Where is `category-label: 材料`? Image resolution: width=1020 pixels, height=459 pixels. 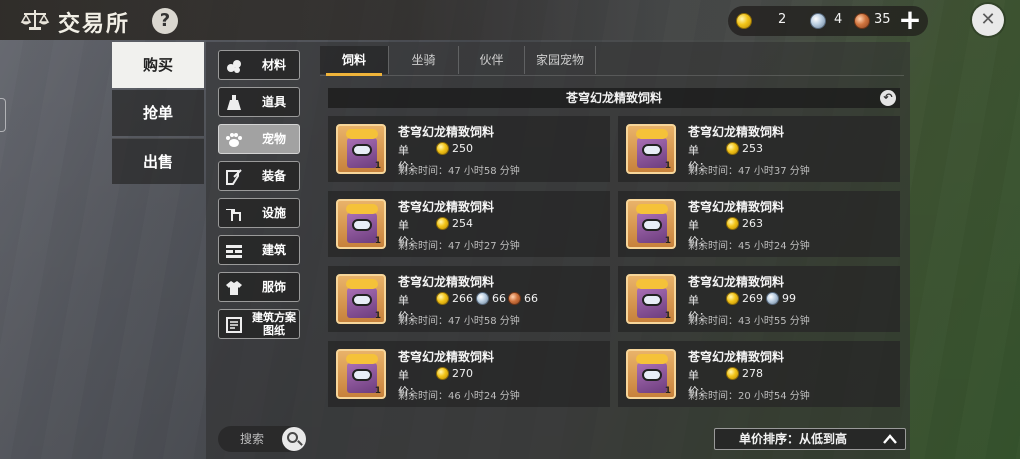
category-label: 材料 is located at coordinates (273, 65).